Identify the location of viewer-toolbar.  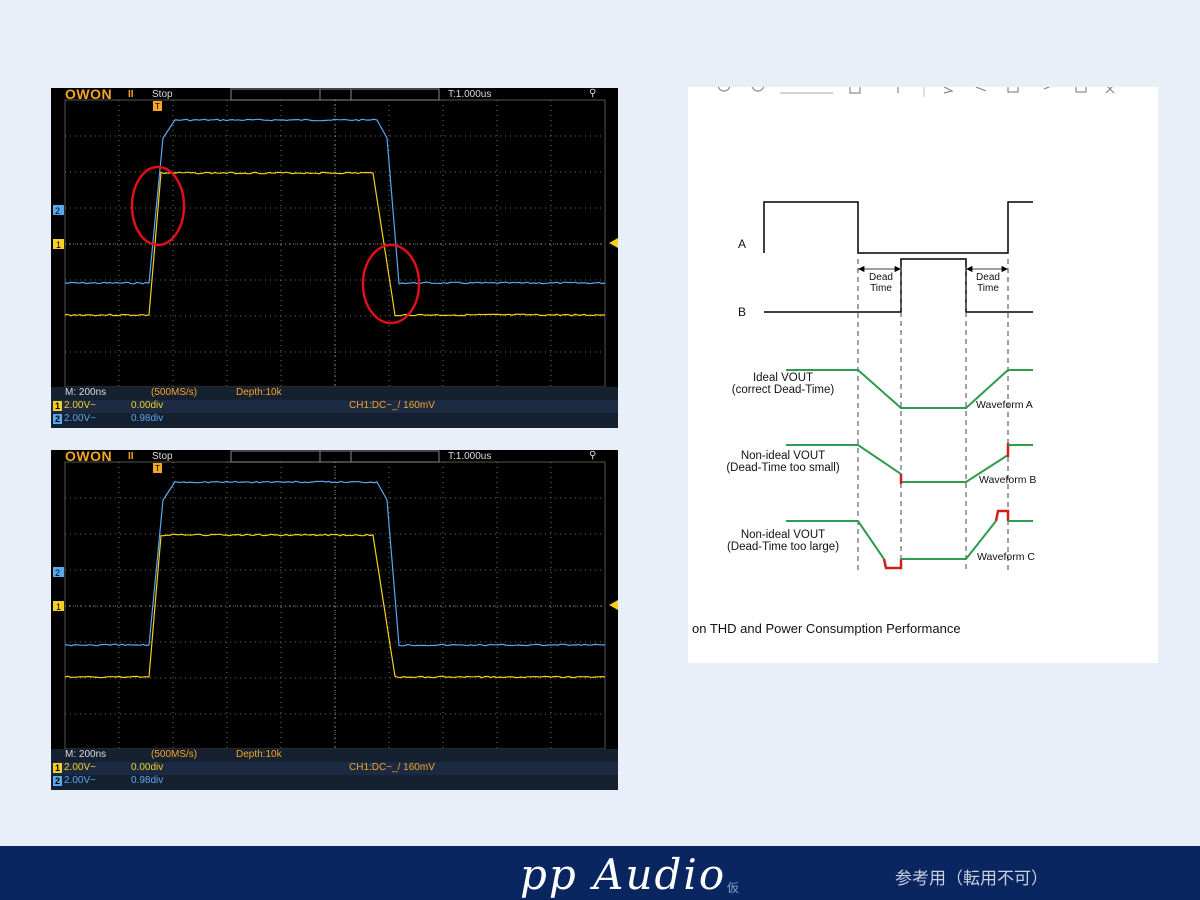
(916, 92).